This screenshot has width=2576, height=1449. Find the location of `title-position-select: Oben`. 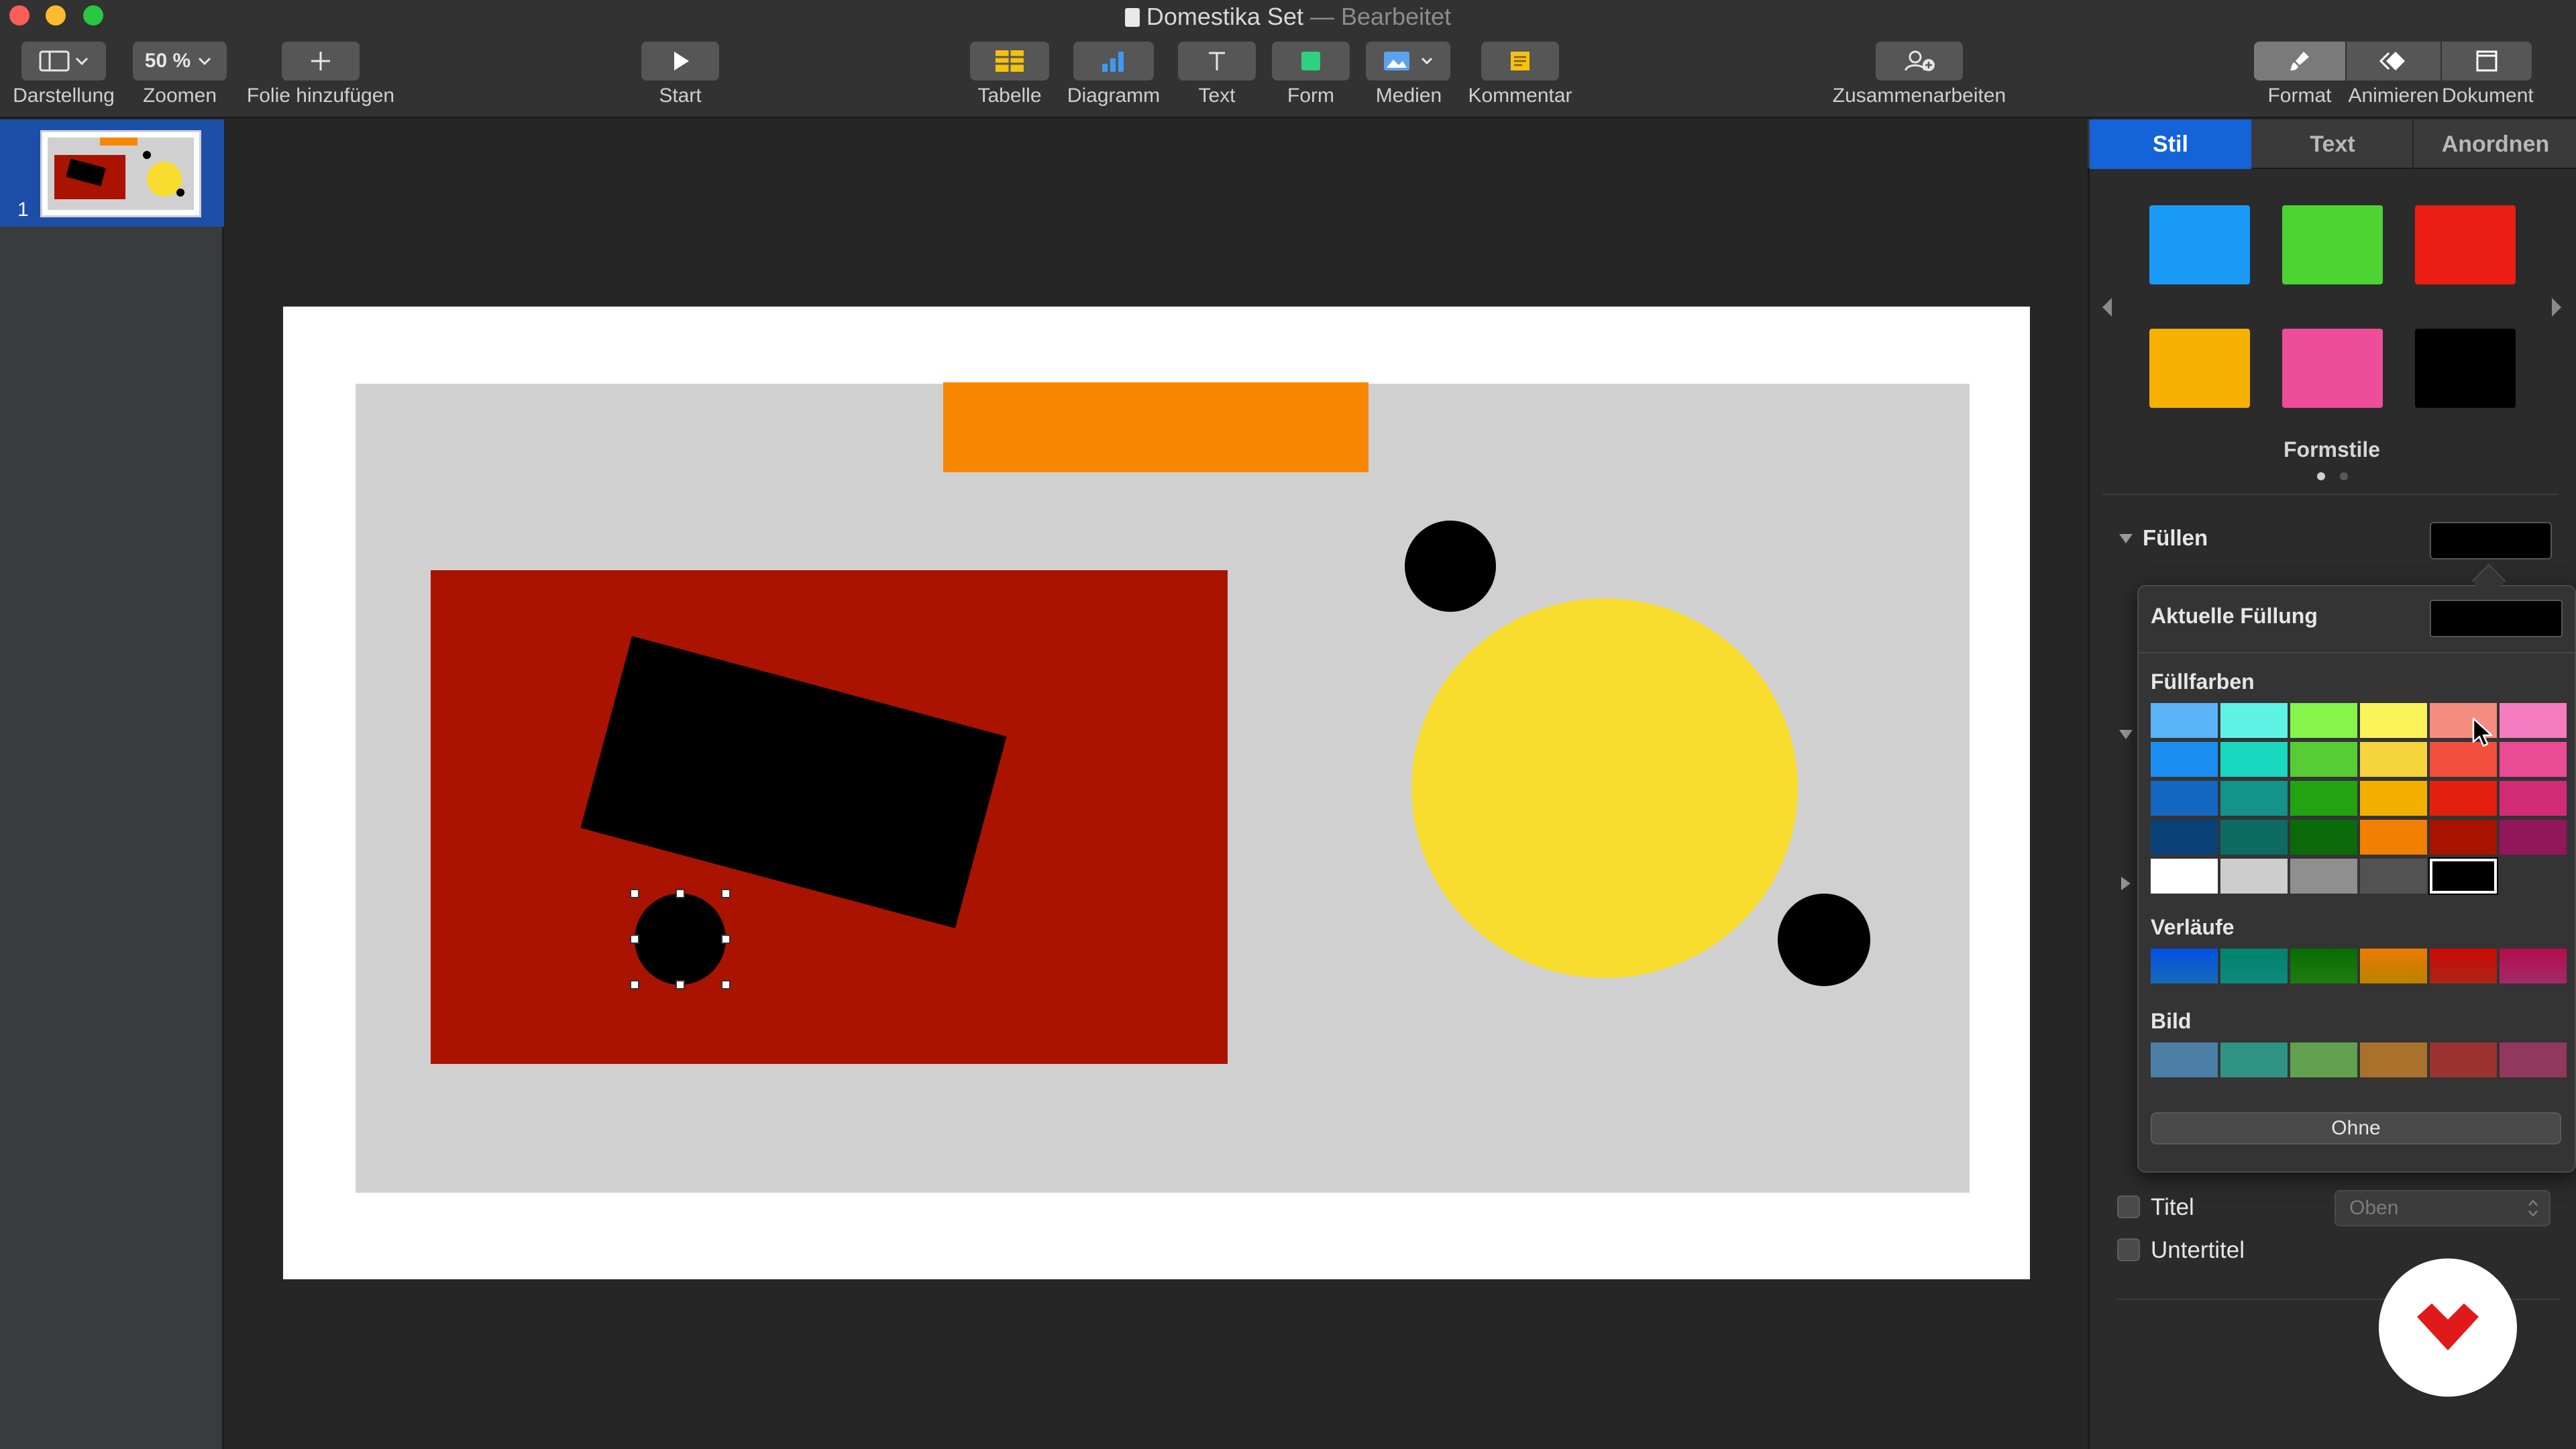

title-position-select: Oben is located at coordinates (2442, 1208).